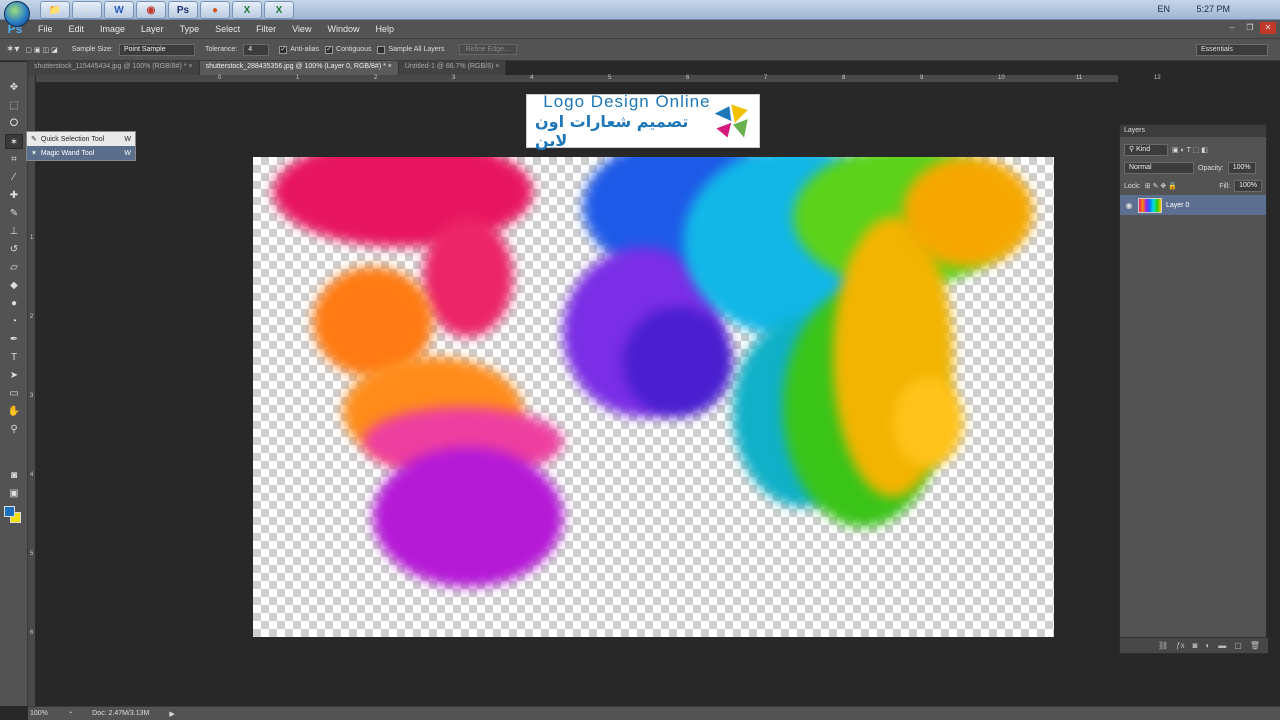  Describe the element at coordinates (381, 49) in the screenshot. I see `checkbox-empty-icon` at that location.